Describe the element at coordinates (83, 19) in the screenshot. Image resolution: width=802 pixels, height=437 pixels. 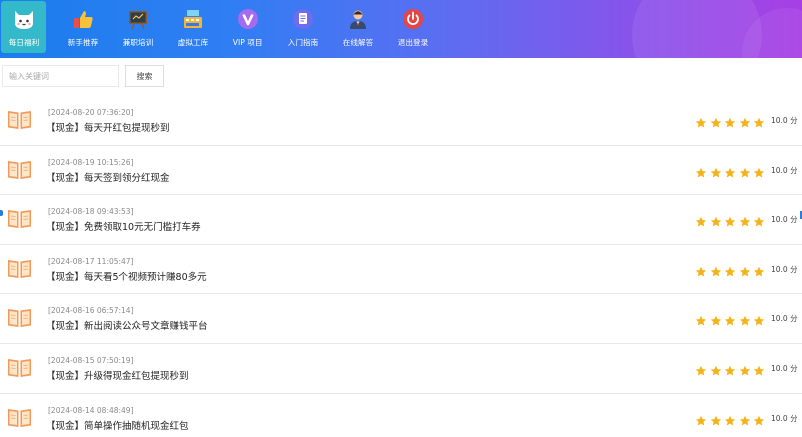
I see `thumbs-up-icon` at that location.